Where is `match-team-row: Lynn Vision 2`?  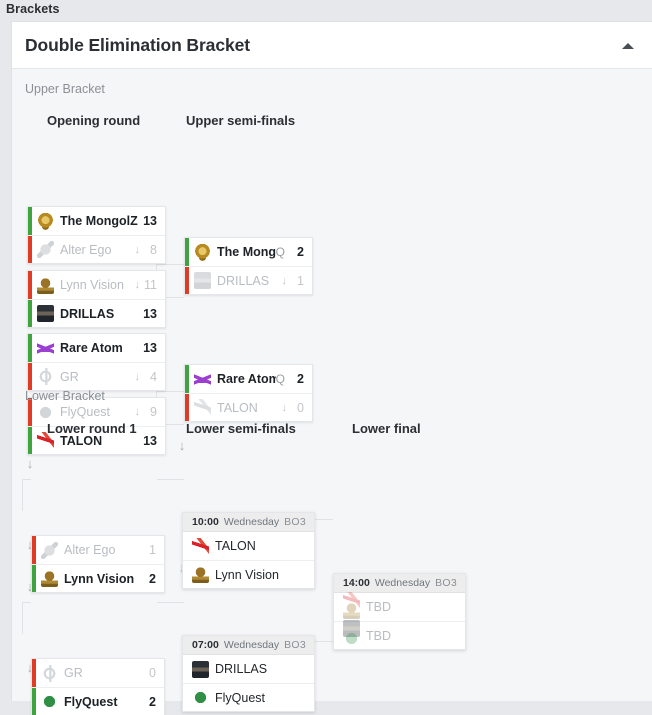
match-team-row: Lynn Vision 2 is located at coordinates (98, 578).